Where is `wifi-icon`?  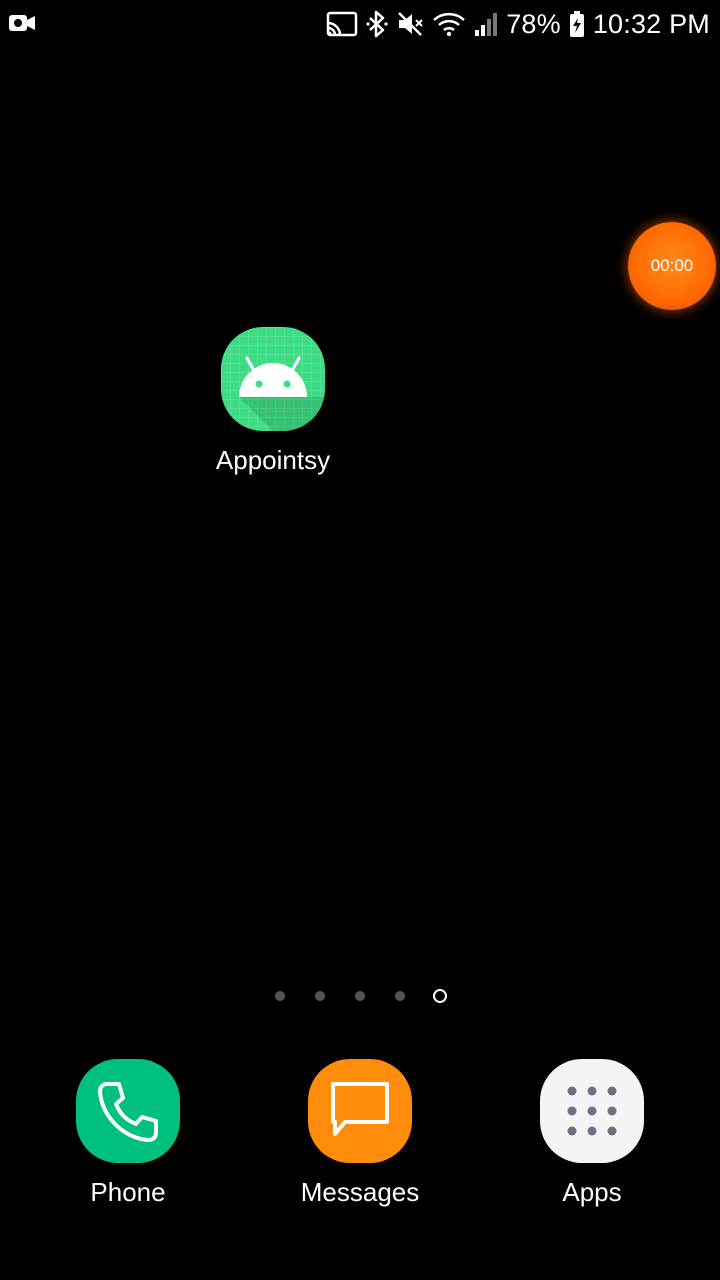
wifi-icon is located at coordinates (449, 24).